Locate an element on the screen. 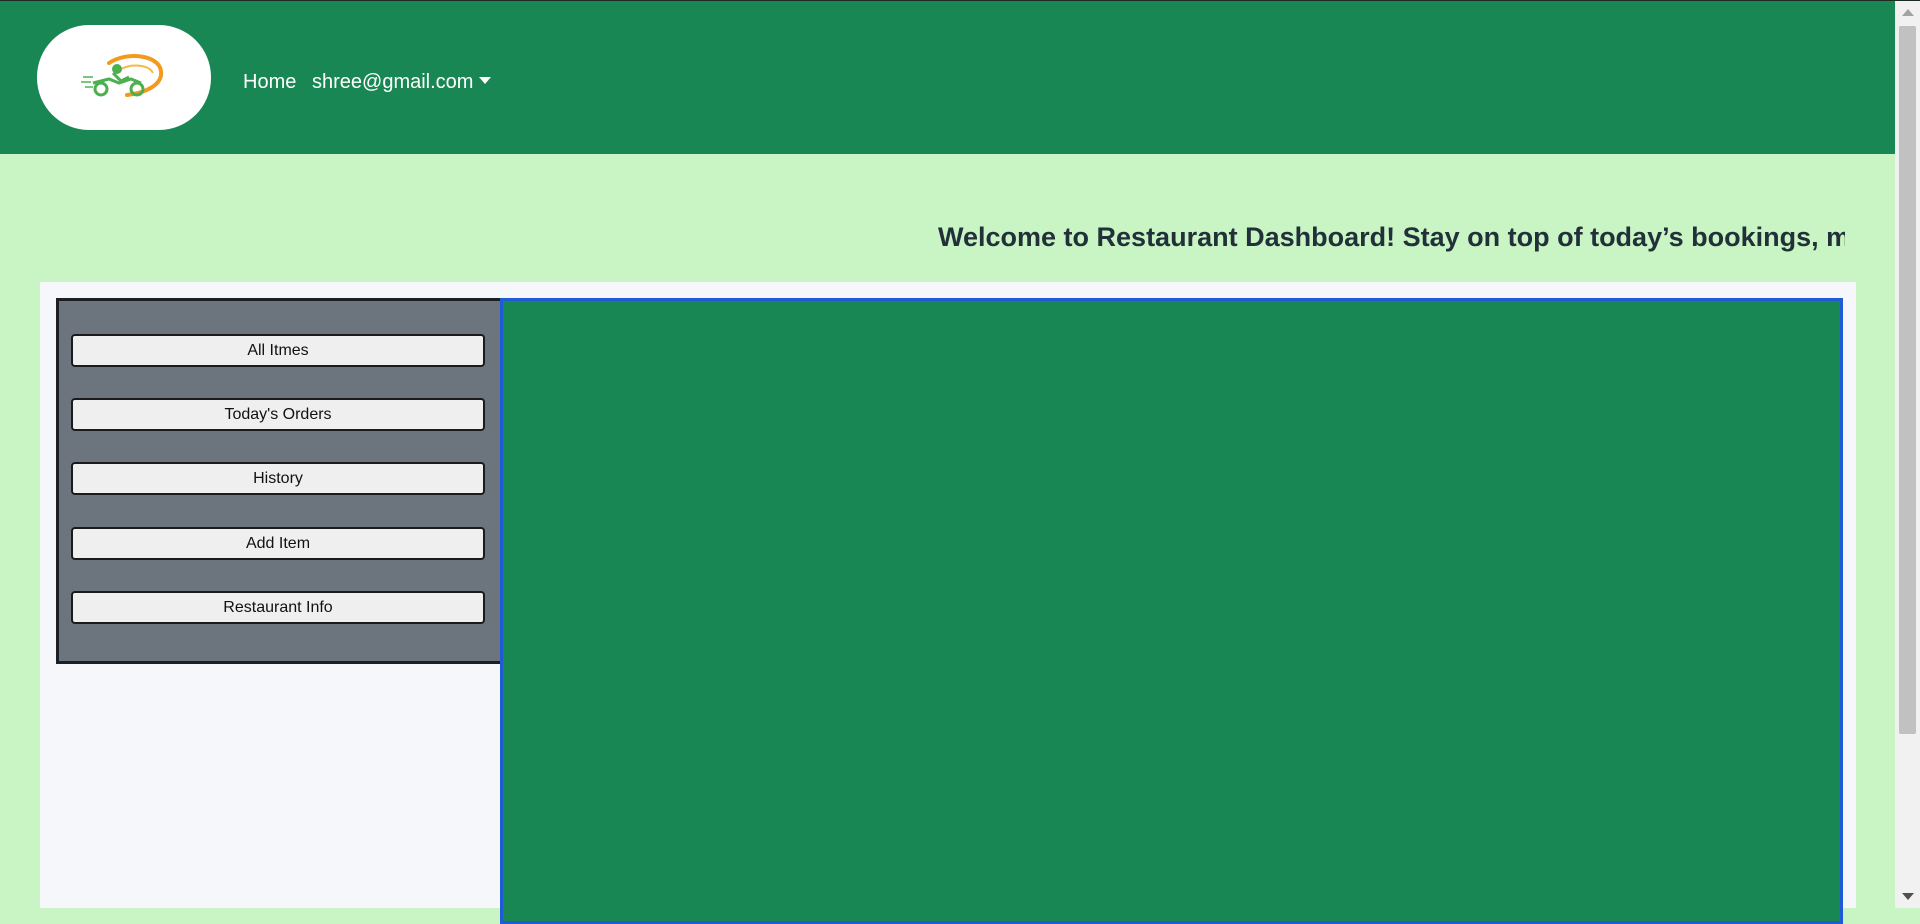 This screenshot has width=1920, height=924. todays-orders-button: Today's Orders is located at coordinates (278, 414).